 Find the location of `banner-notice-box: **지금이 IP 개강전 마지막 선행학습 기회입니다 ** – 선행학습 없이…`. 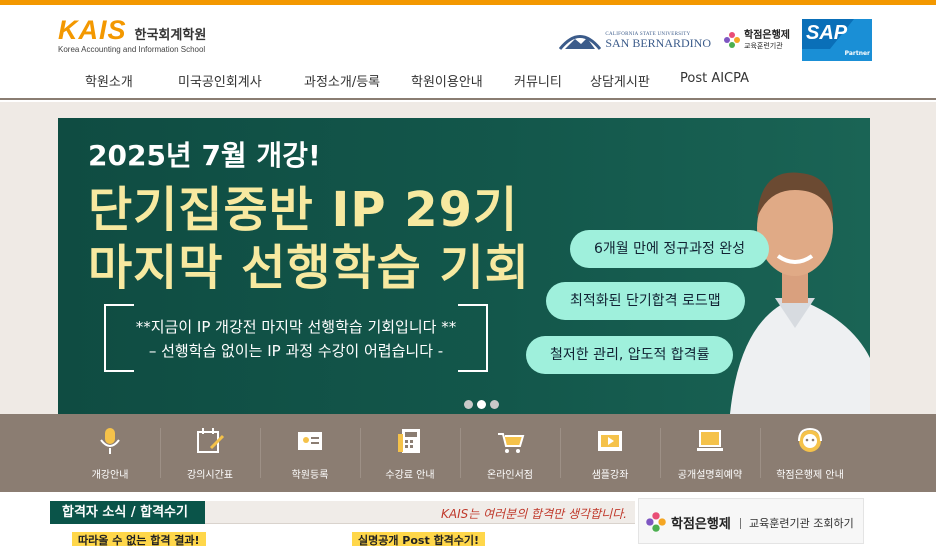

banner-notice-box: **지금이 IP 개강전 마지막 선행학습 기회입니다 ** – 선행학습 없이… is located at coordinates (296, 338).